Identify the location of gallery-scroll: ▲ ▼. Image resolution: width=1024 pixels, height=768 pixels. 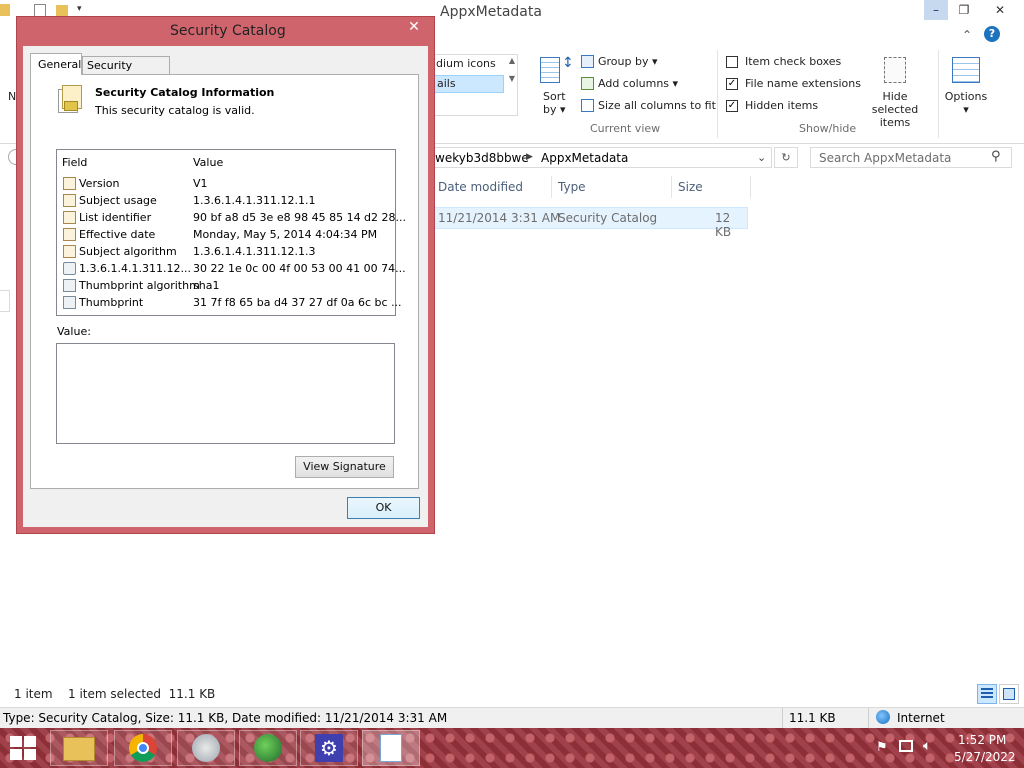
(512, 85).